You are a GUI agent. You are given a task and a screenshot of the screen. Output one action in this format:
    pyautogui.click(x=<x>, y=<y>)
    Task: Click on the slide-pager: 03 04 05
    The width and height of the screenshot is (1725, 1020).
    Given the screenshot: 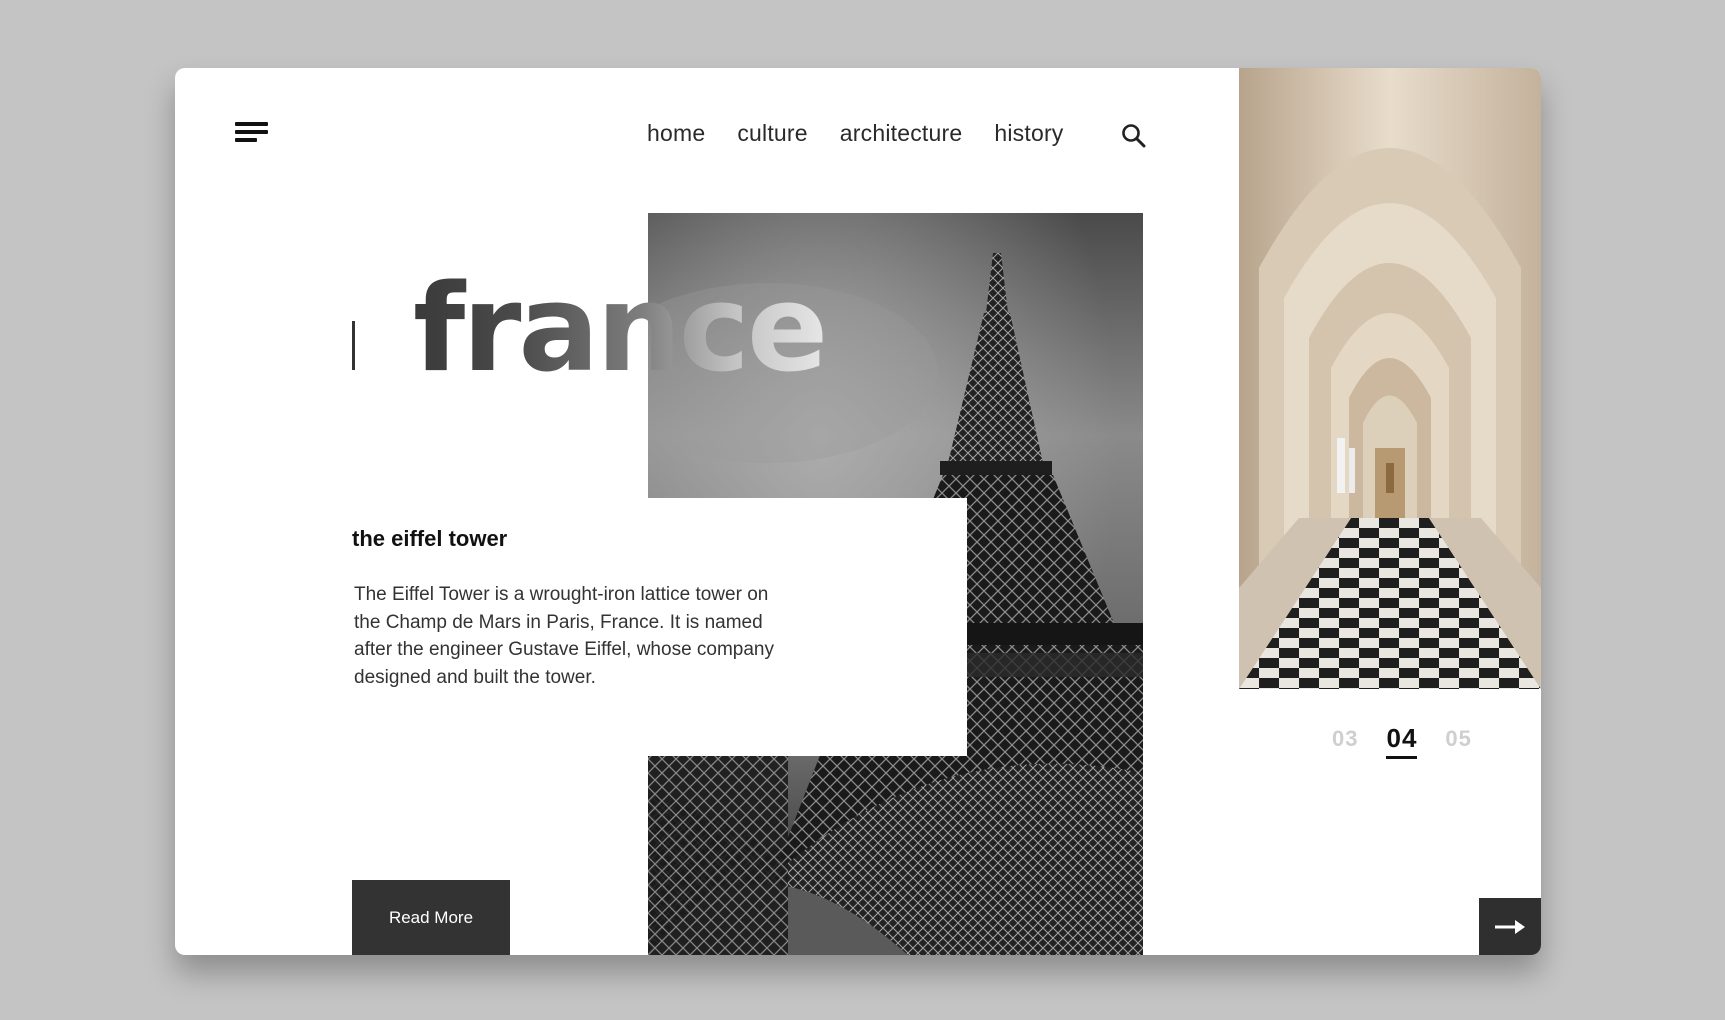 What is the action you would take?
    pyautogui.click(x=1402, y=741)
    